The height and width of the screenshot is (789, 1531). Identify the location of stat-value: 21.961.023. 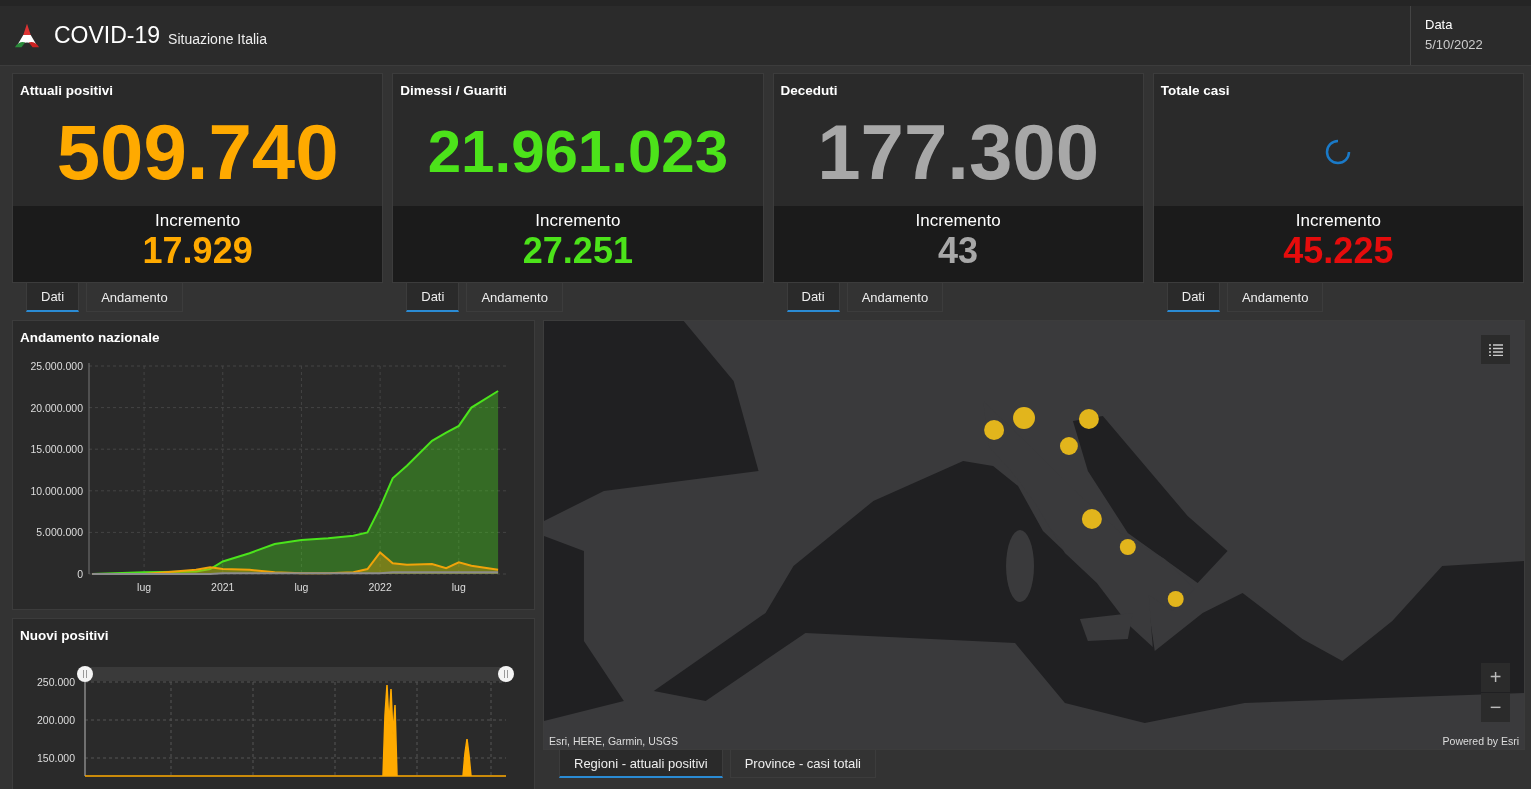
(577, 152).